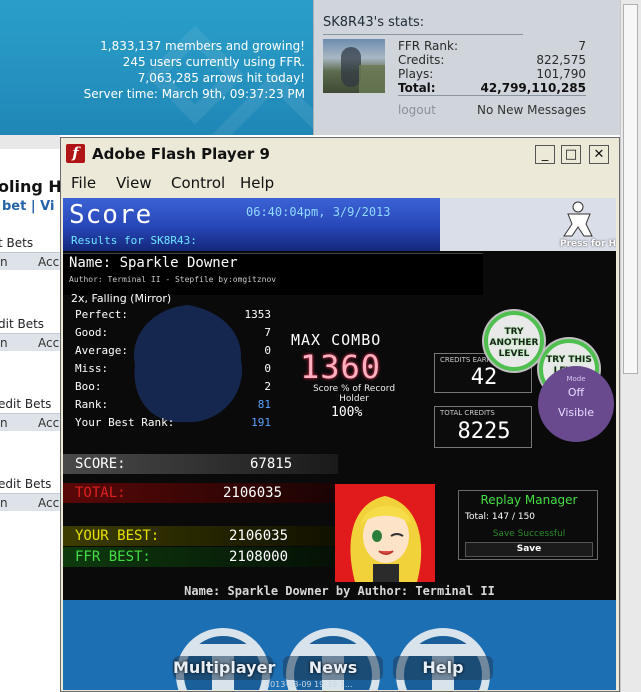 Image resolution: width=641 pixels, height=692 pixels. I want to click on flash-logo-icon: f, so click(75, 153).